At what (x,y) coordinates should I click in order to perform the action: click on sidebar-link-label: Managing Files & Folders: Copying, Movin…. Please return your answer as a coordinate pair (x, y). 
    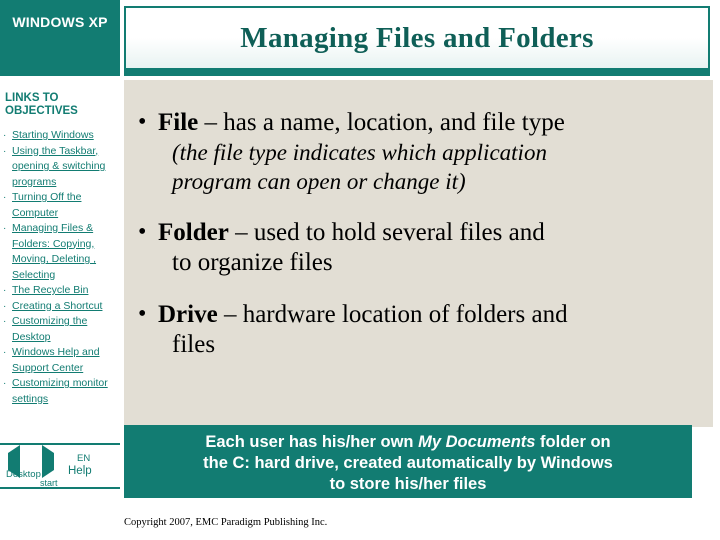
    Looking at the image, I should click on (54, 251).